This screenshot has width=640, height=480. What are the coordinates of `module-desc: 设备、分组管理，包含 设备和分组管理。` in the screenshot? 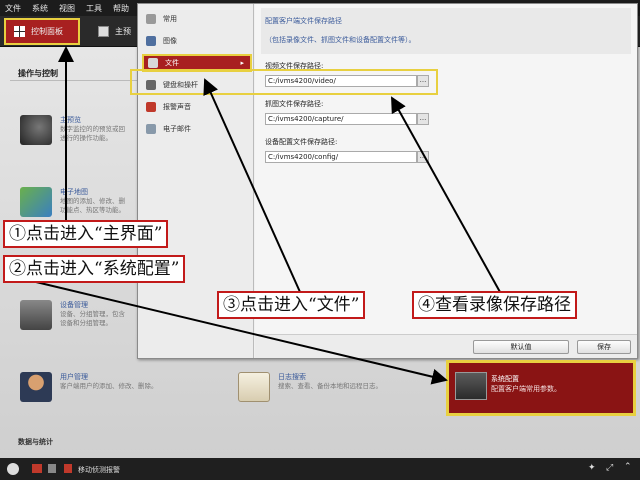 It's located at (92, 318).